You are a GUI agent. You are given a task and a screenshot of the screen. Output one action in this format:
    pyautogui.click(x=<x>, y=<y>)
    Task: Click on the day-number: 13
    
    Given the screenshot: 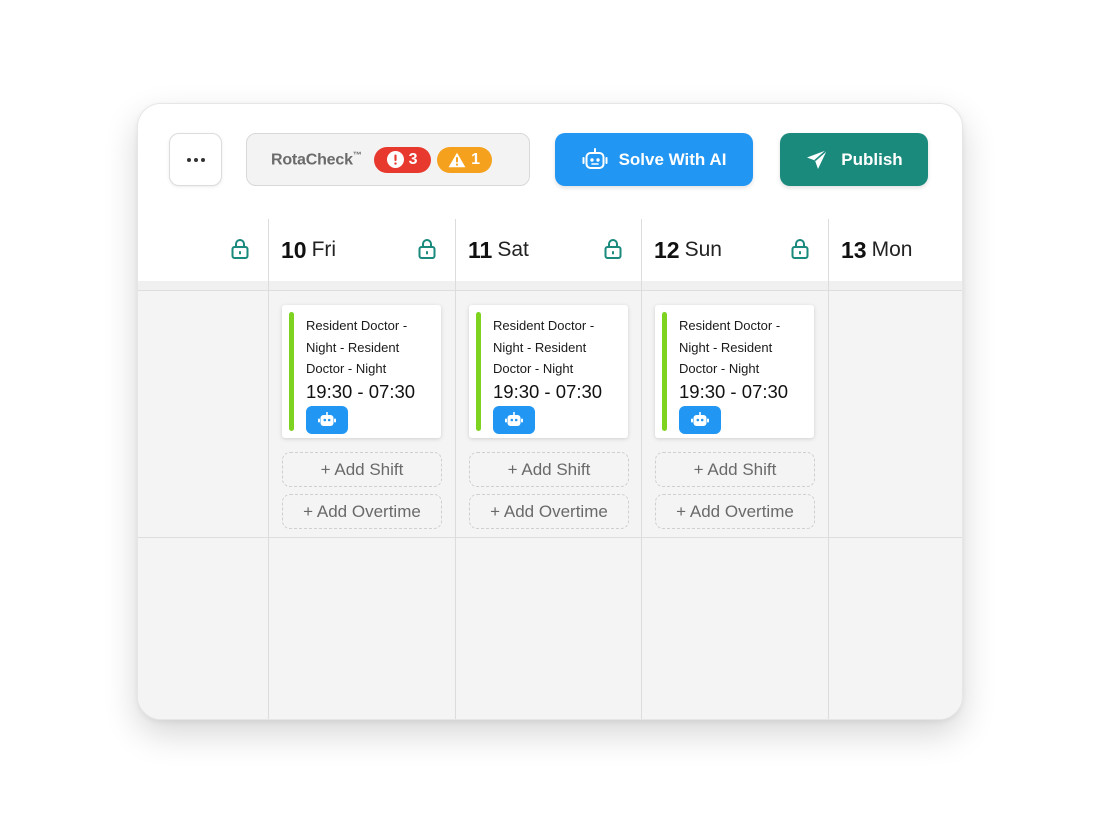 What is the action you would take?
    pyautogui.click(x=854, y=249)
    